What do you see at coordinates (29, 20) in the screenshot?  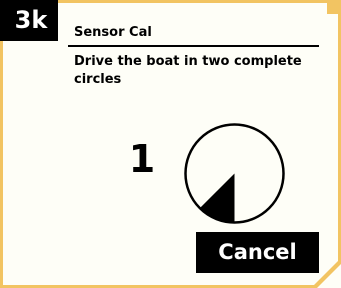 I see `step-badge: 3k` at bounding box center [29, 20].